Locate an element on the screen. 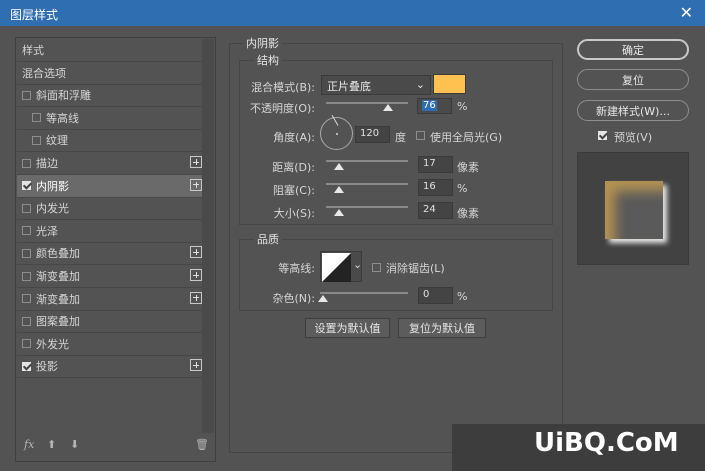  style-item-label: 渐变叠加 is located at coordinates (58, 276).